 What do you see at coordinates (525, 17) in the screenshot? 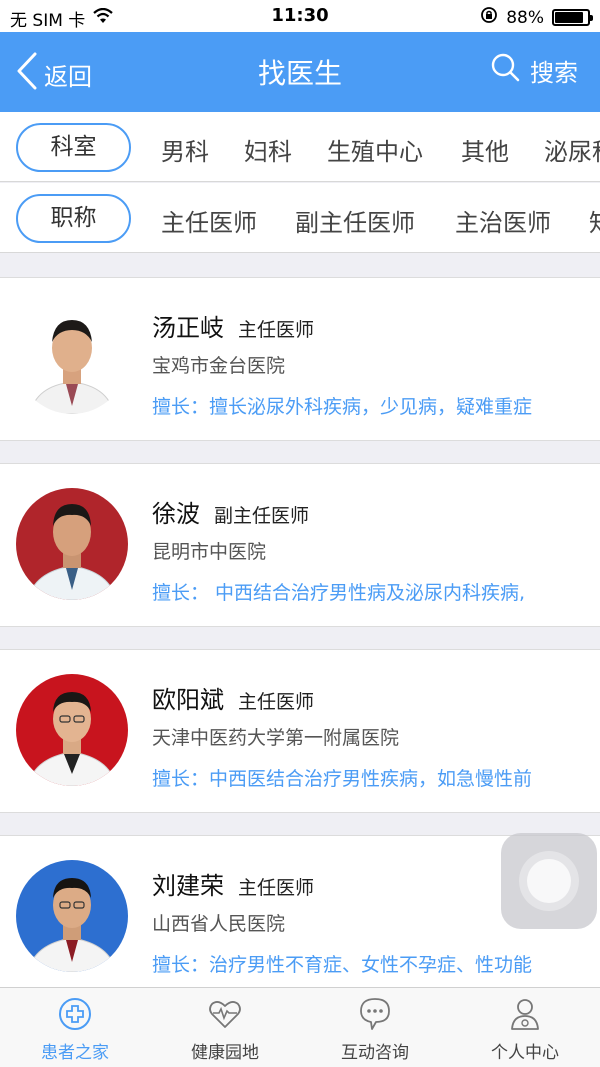
I see `battery-percent: 88%` at bounding box center [525, 17].